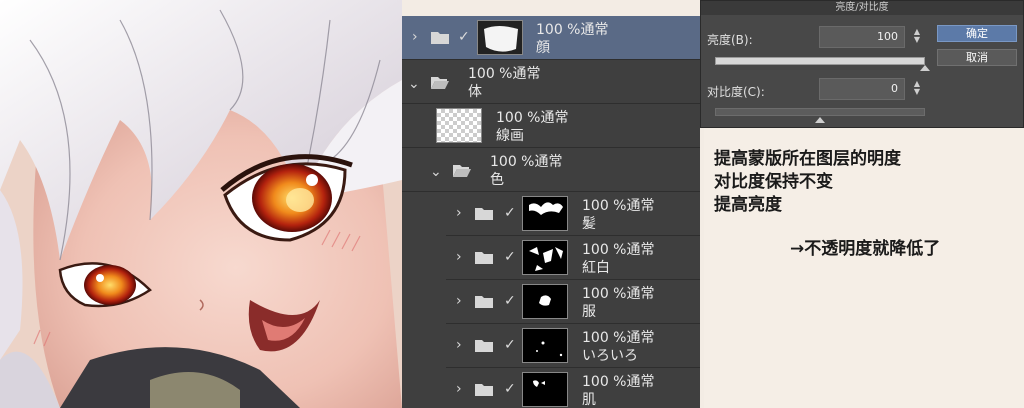 The height and width of the screenshot is (408, 1024). What do you see at coordinates (475, 92) in the screenshot?
I see `layer-name: 体` at bounding box center [475, 92].